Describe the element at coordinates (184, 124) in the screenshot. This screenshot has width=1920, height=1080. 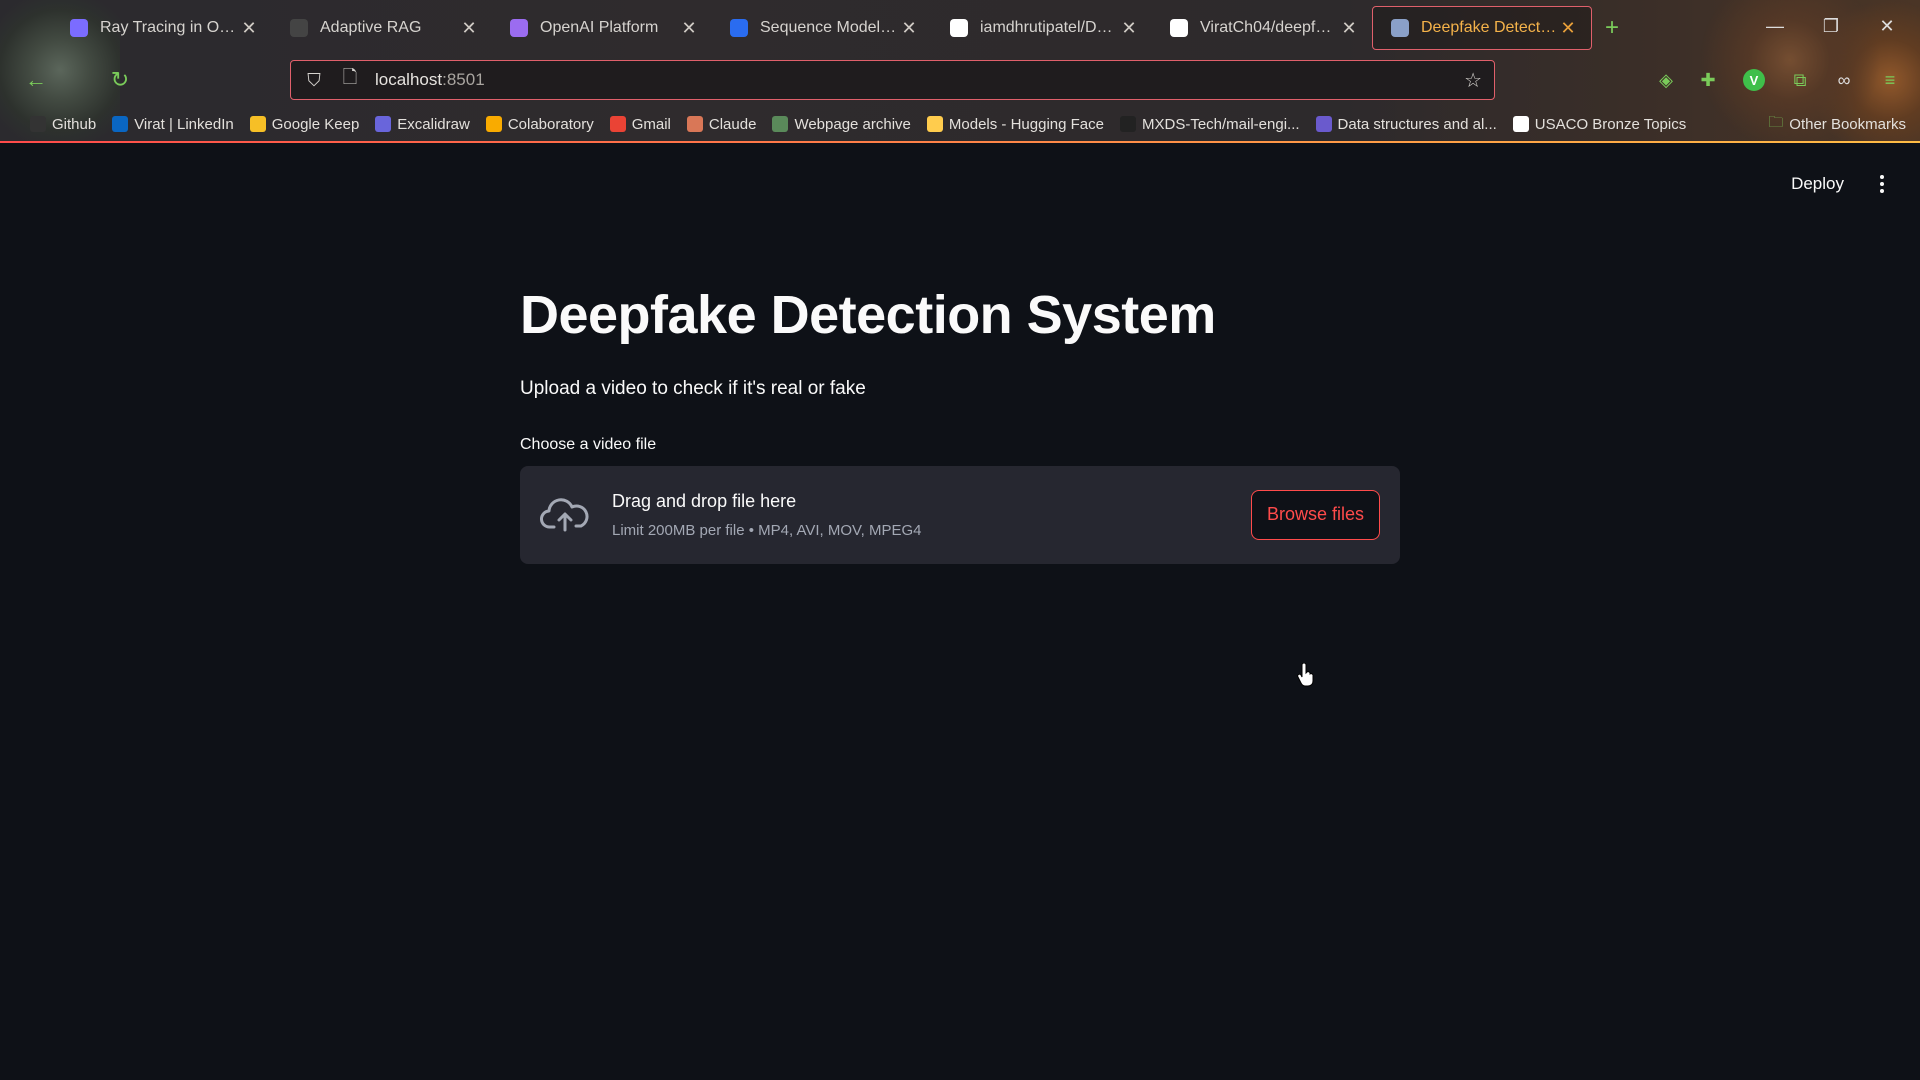
I see `bookmark-label: Virat | LinkedIn` at that location.